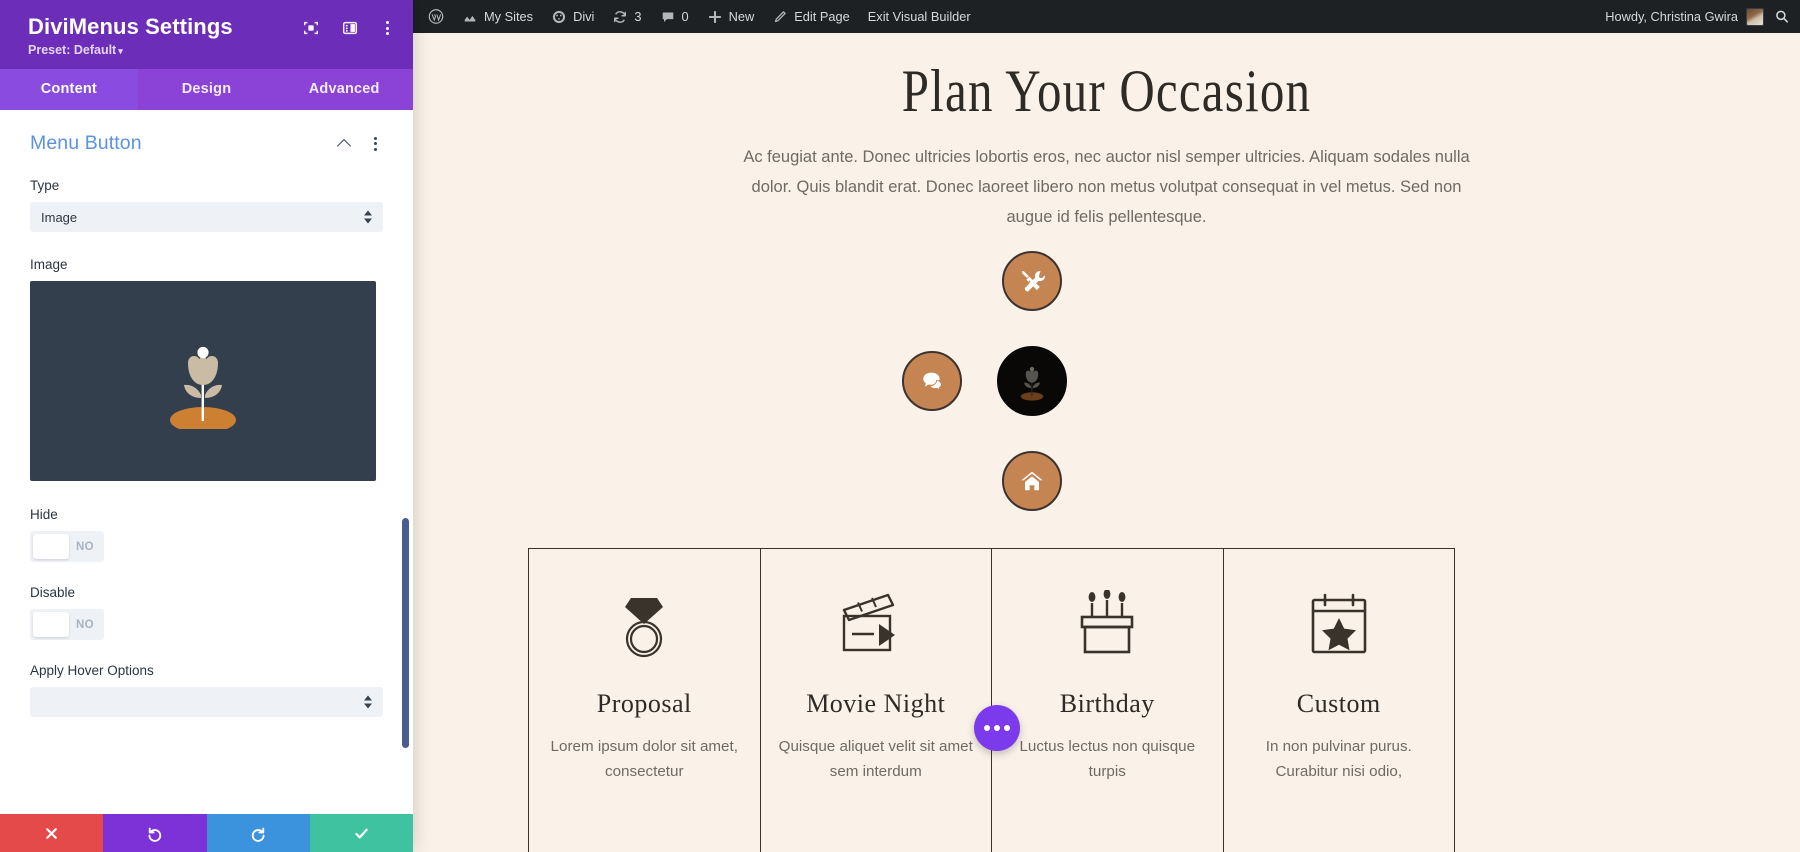 Image resolution: width=1800 pixels, height=852 pixels. What do you see at coordinates (45, 186) in the screenshot?
I see `type-field-label: Type` at bounding box center [45, 186].